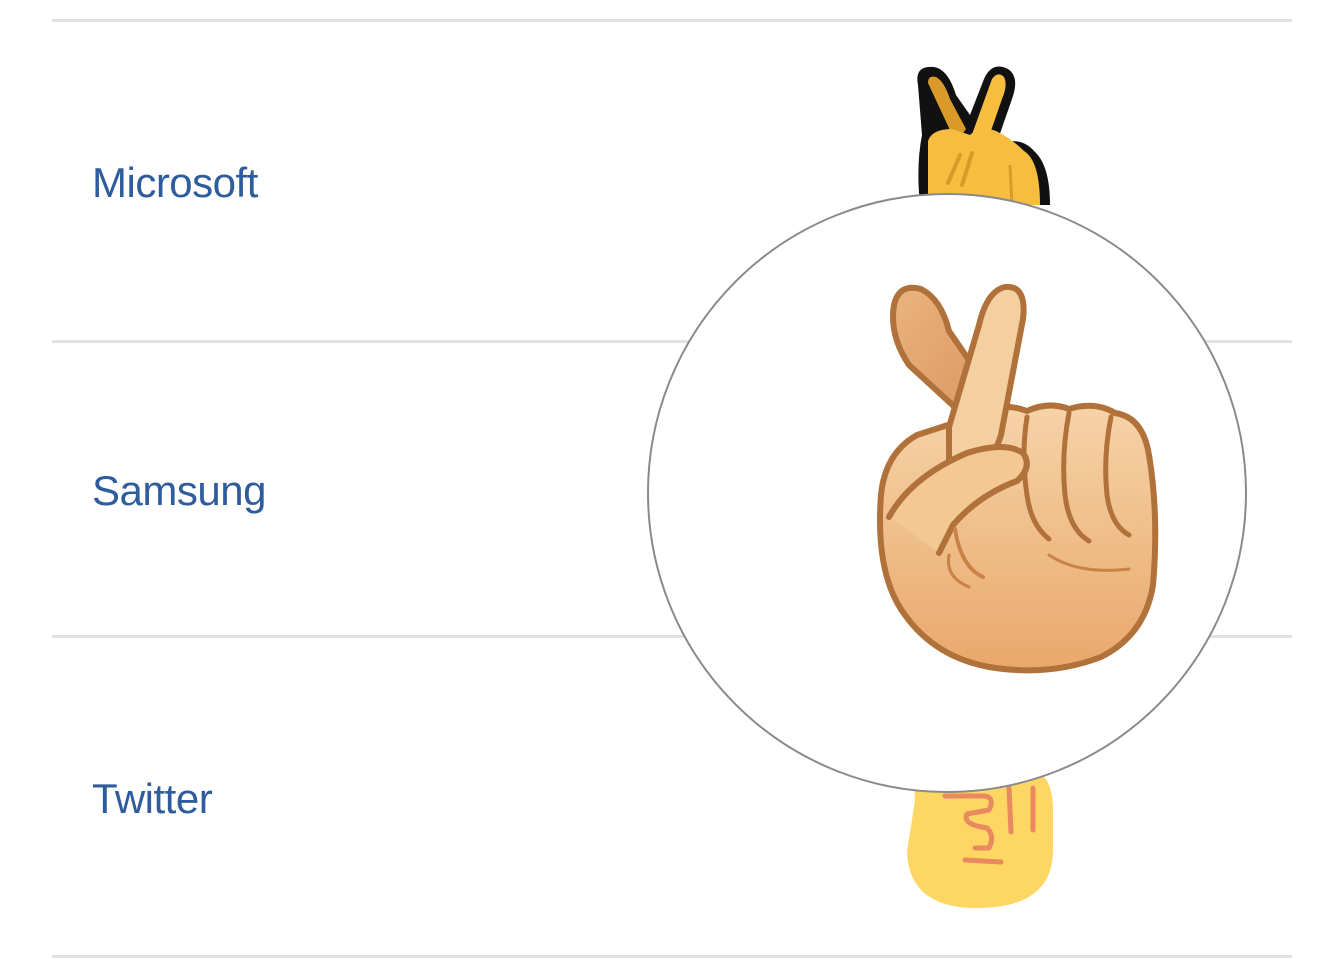 The height and width of the screenshot is (974, 1344). I want to click on vendor-link-twitter: Twitter, so click(152, 799).